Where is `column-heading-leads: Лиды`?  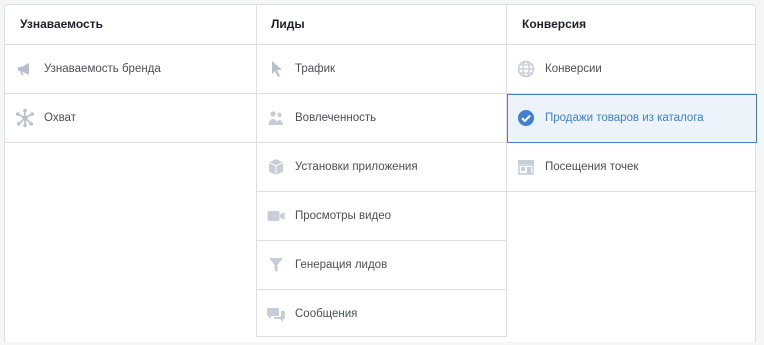
column-heading-leads: Лиды is located at coordinates (381, 25).